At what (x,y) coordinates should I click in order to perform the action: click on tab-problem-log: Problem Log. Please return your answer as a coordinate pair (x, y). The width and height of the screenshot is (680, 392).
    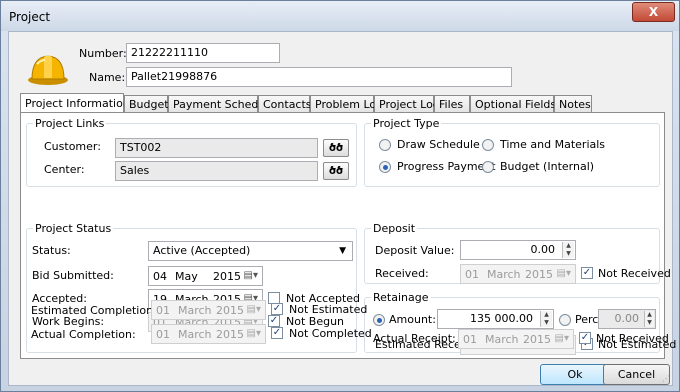
    Looking at the image, I should click on (346, 104).